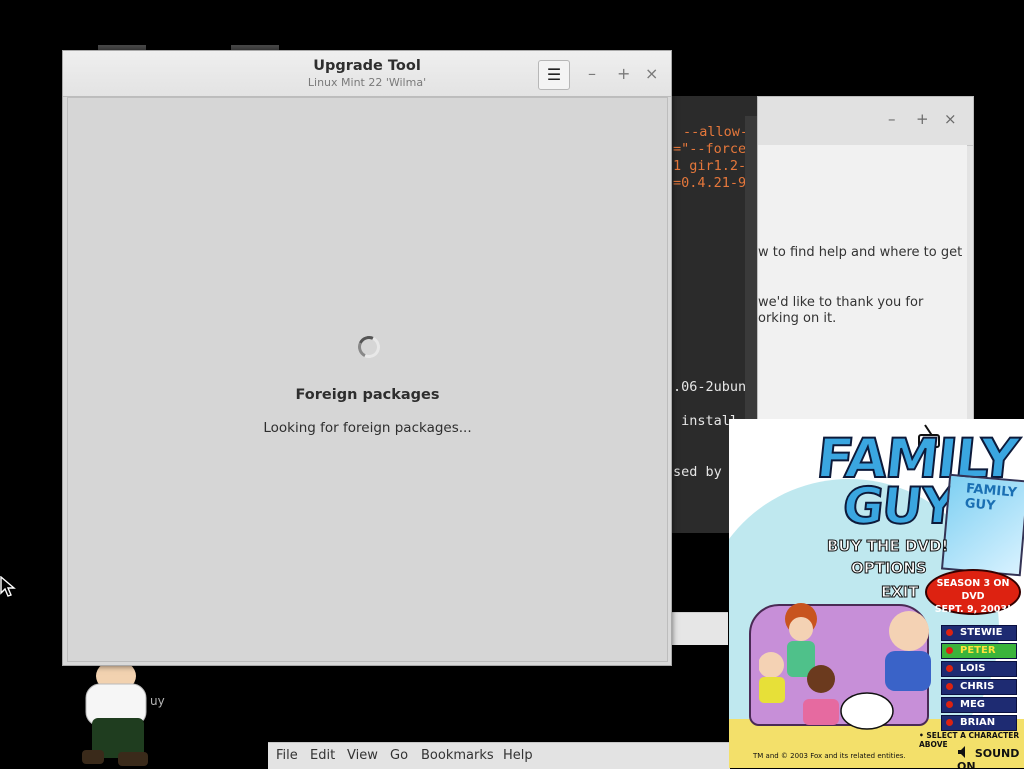 Image resolution: width=1024 pixels, height=769 pixels. Describe the element at coordinates (991, 497) in the screenshot. I see `dvd-cover-title: FAMILY GUY` at that location.